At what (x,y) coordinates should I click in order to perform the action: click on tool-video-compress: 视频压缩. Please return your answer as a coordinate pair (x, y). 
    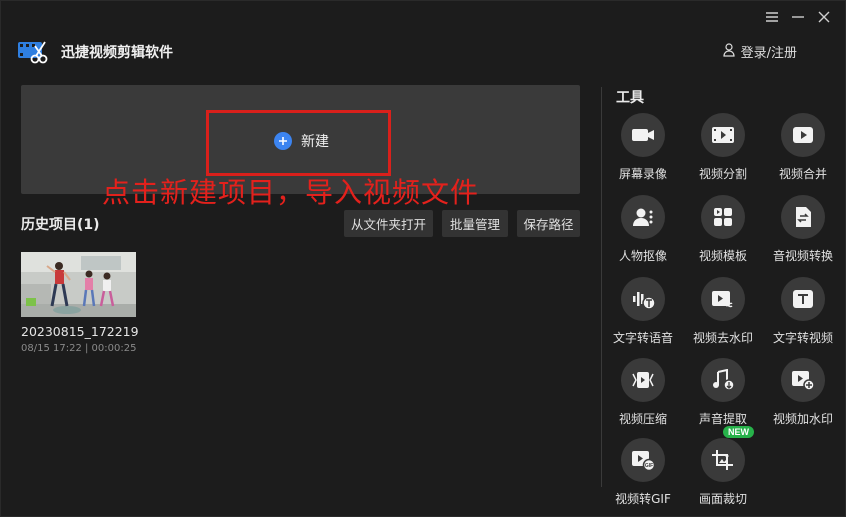
    Looking at the image, I should click on (643, 393).